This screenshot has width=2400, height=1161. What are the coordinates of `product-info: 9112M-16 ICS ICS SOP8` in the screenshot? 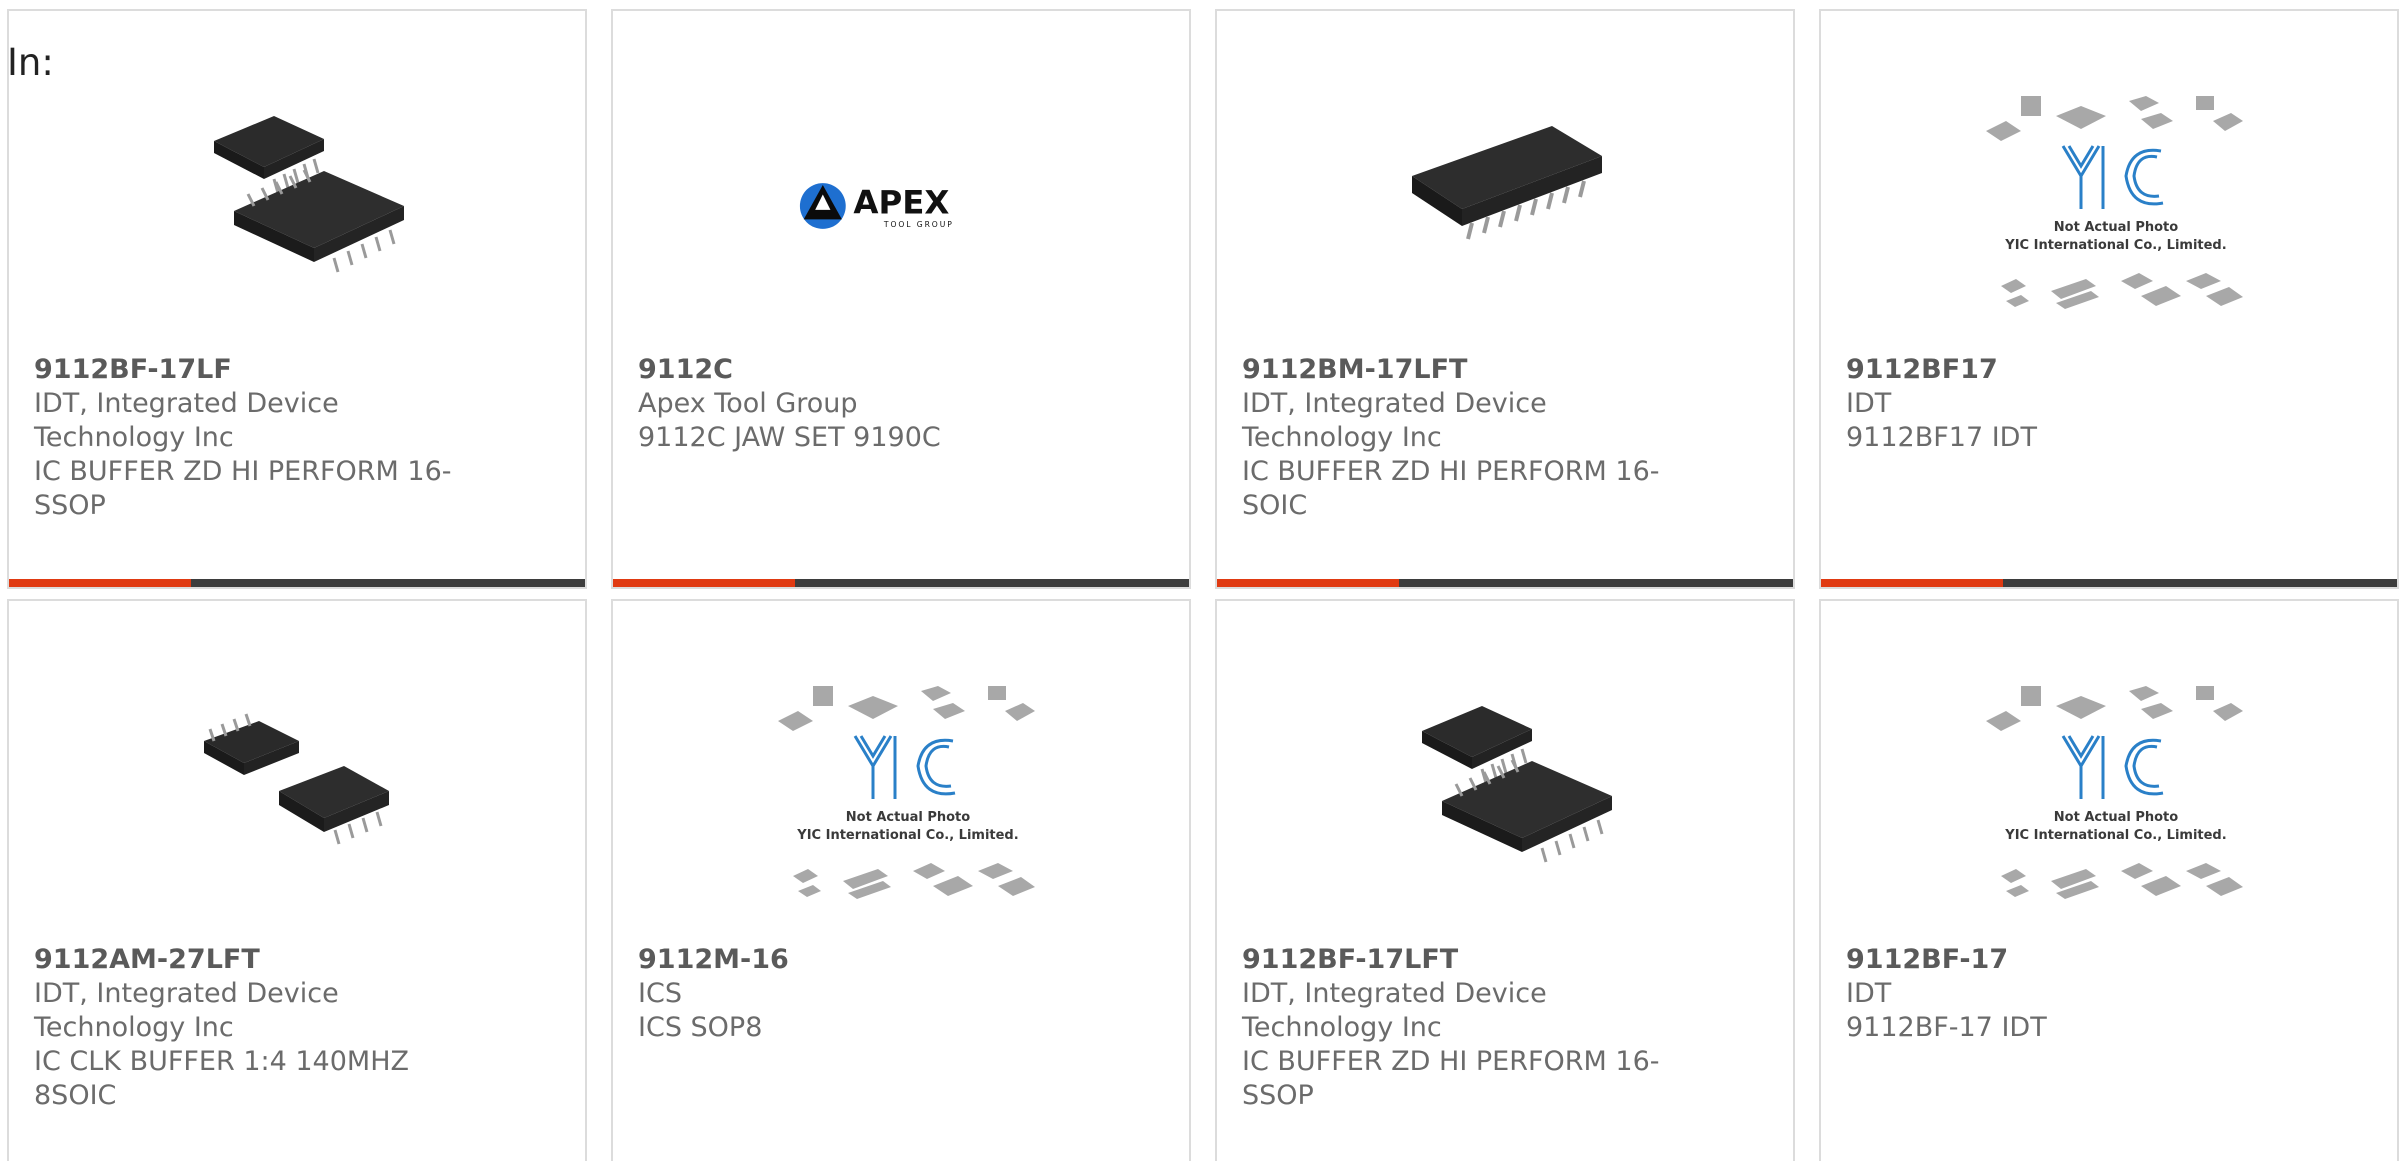 It's located at (848, 994).